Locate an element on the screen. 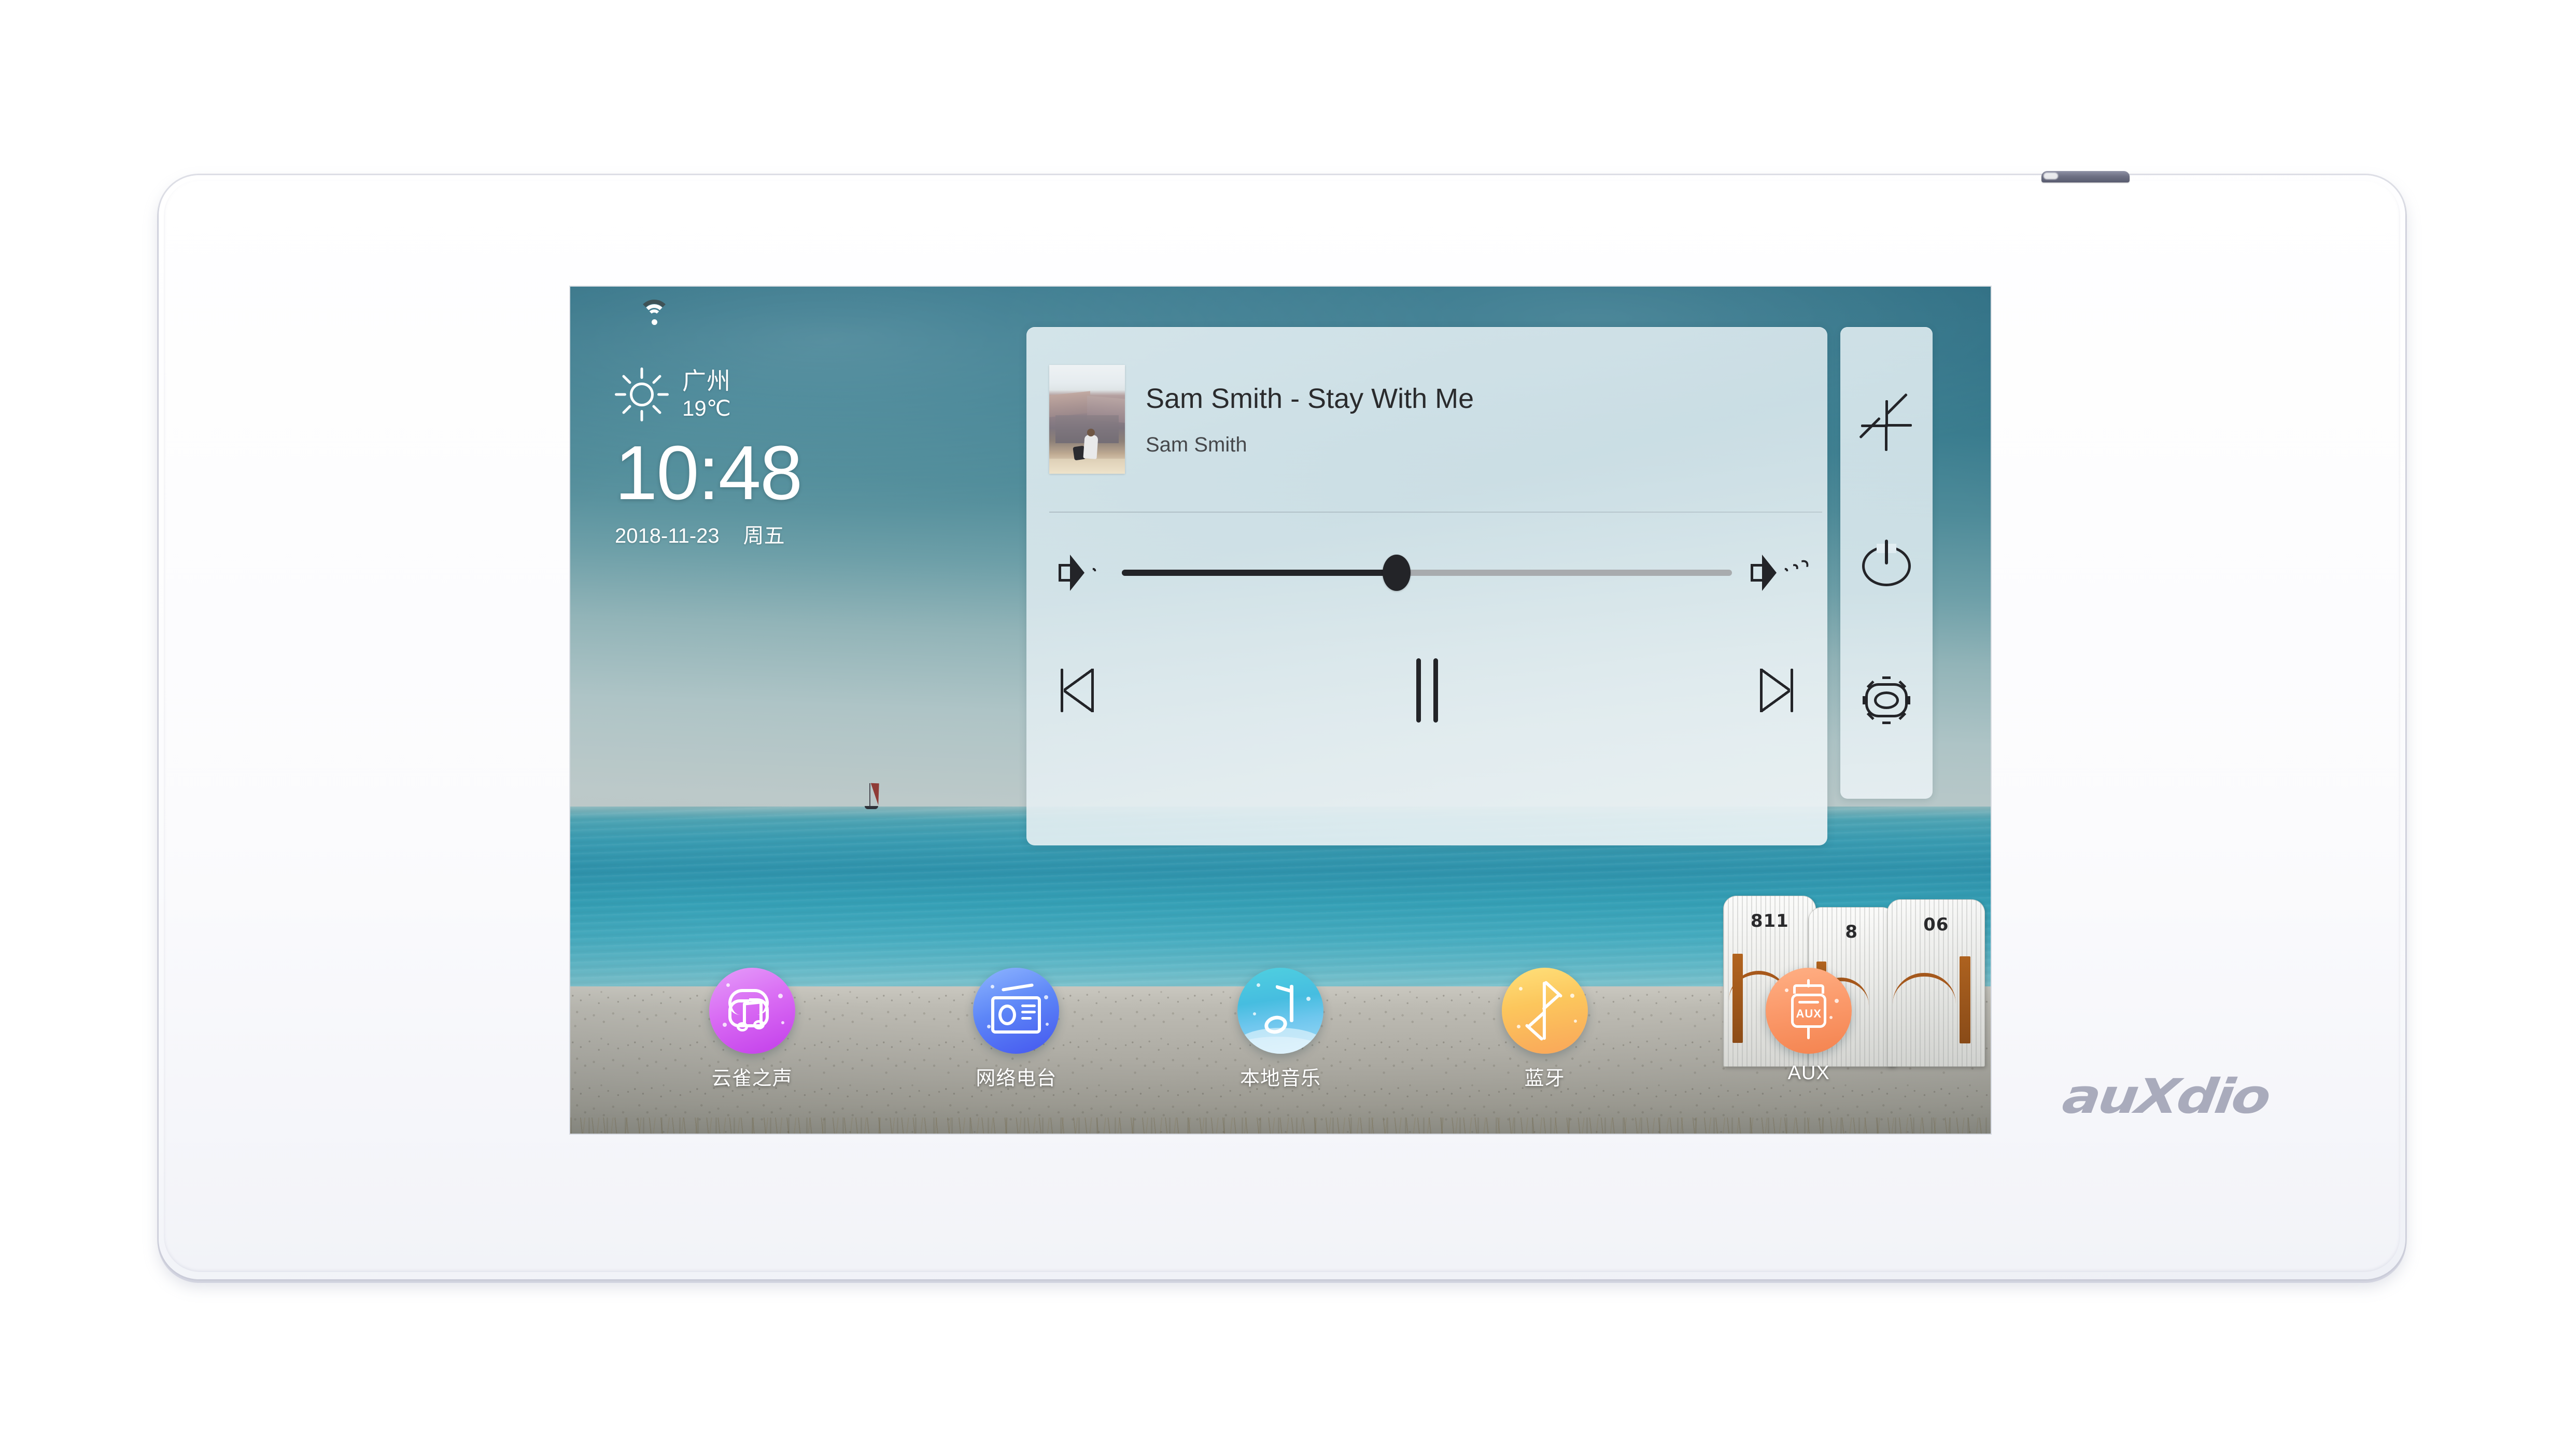  cloud-music-icon is located at coordinates (752, 1011).